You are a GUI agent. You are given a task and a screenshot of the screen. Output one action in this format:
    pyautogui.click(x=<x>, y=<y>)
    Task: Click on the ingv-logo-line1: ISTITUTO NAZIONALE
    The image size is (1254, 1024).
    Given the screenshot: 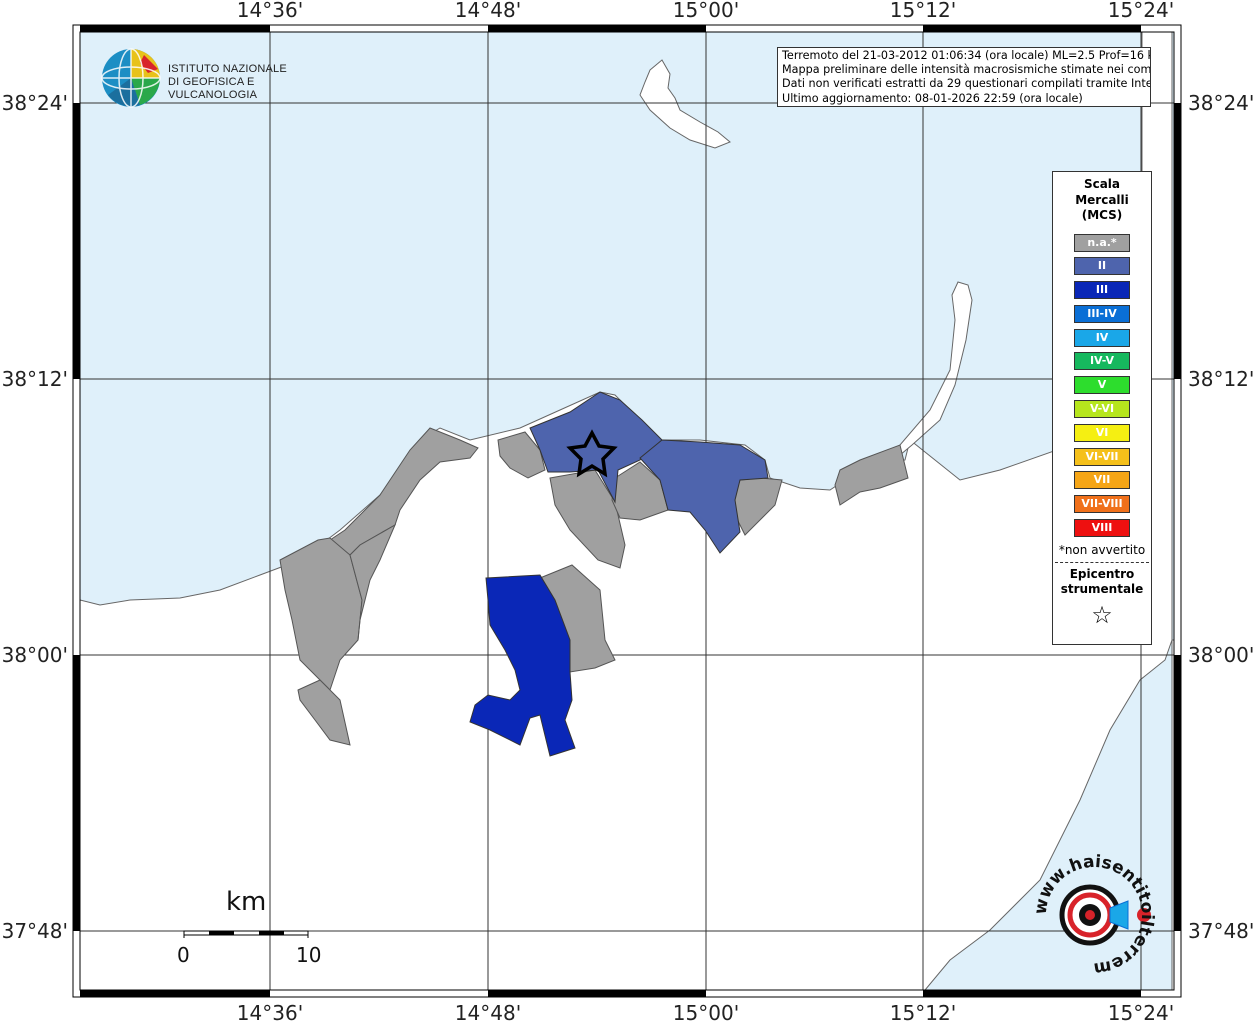 What is the action you would take?
    pyautogui.click(x=227, y=69)
    